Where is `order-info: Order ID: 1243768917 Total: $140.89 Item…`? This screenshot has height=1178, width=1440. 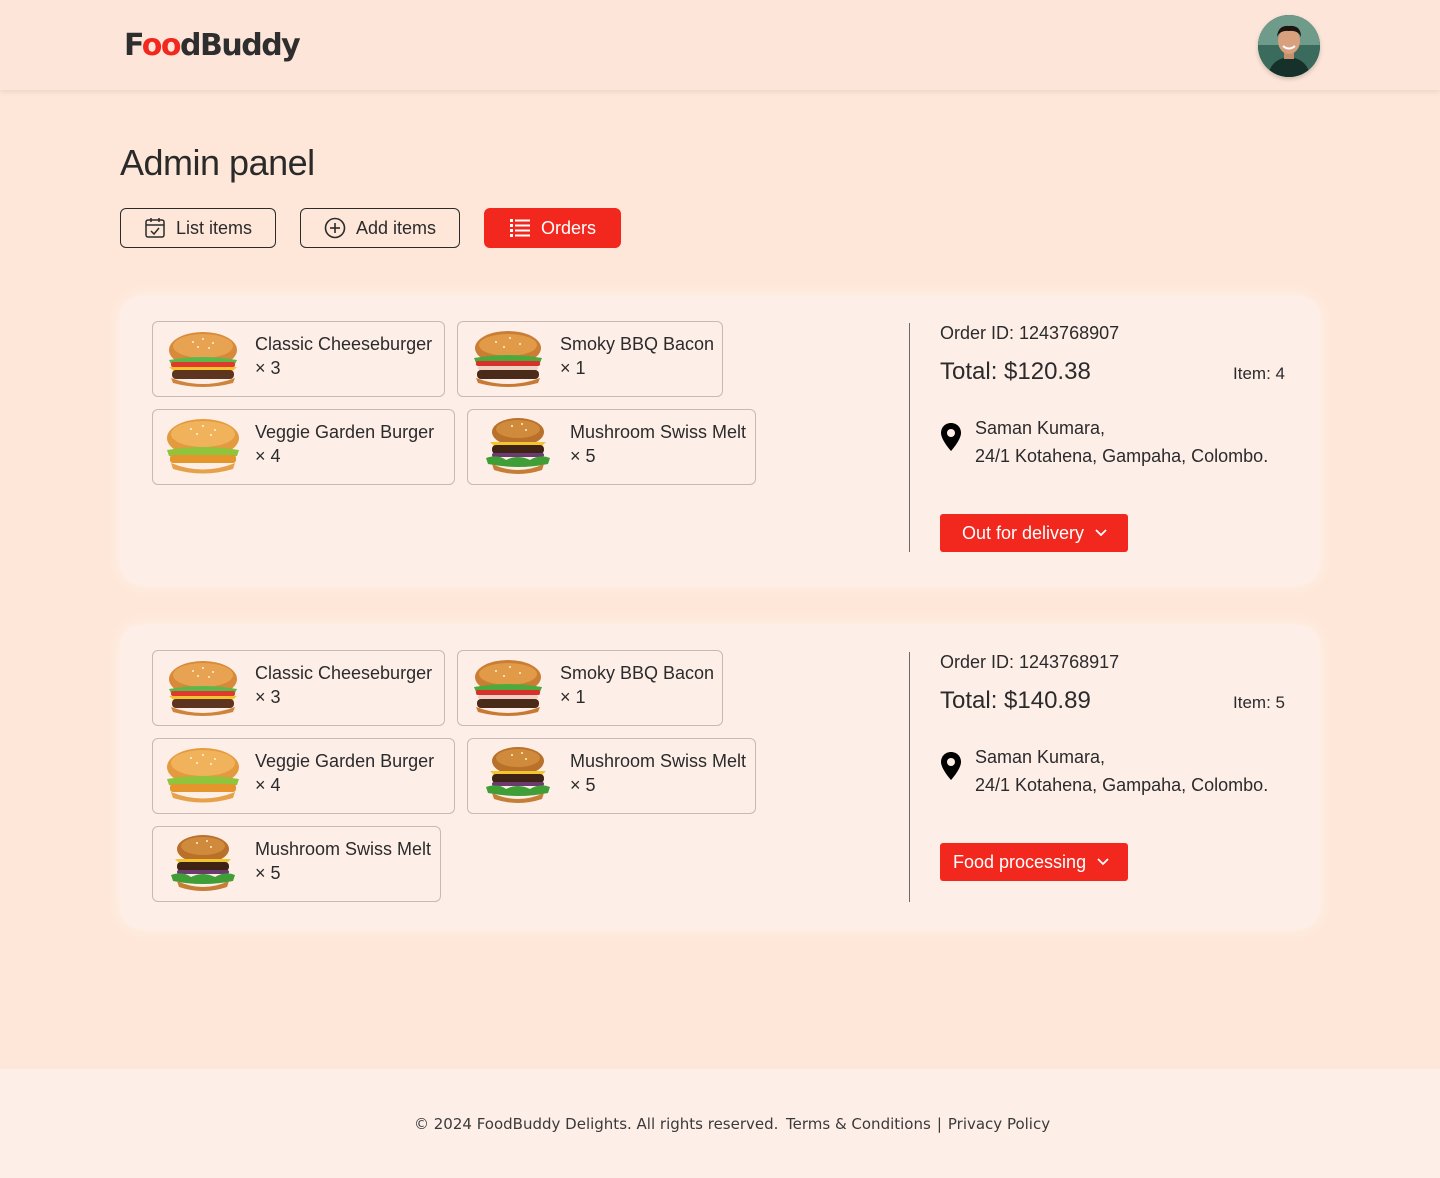
order-info: Order ID: 1243768917 Total: $140.89 Item… is located at coordinates (1112, 766).